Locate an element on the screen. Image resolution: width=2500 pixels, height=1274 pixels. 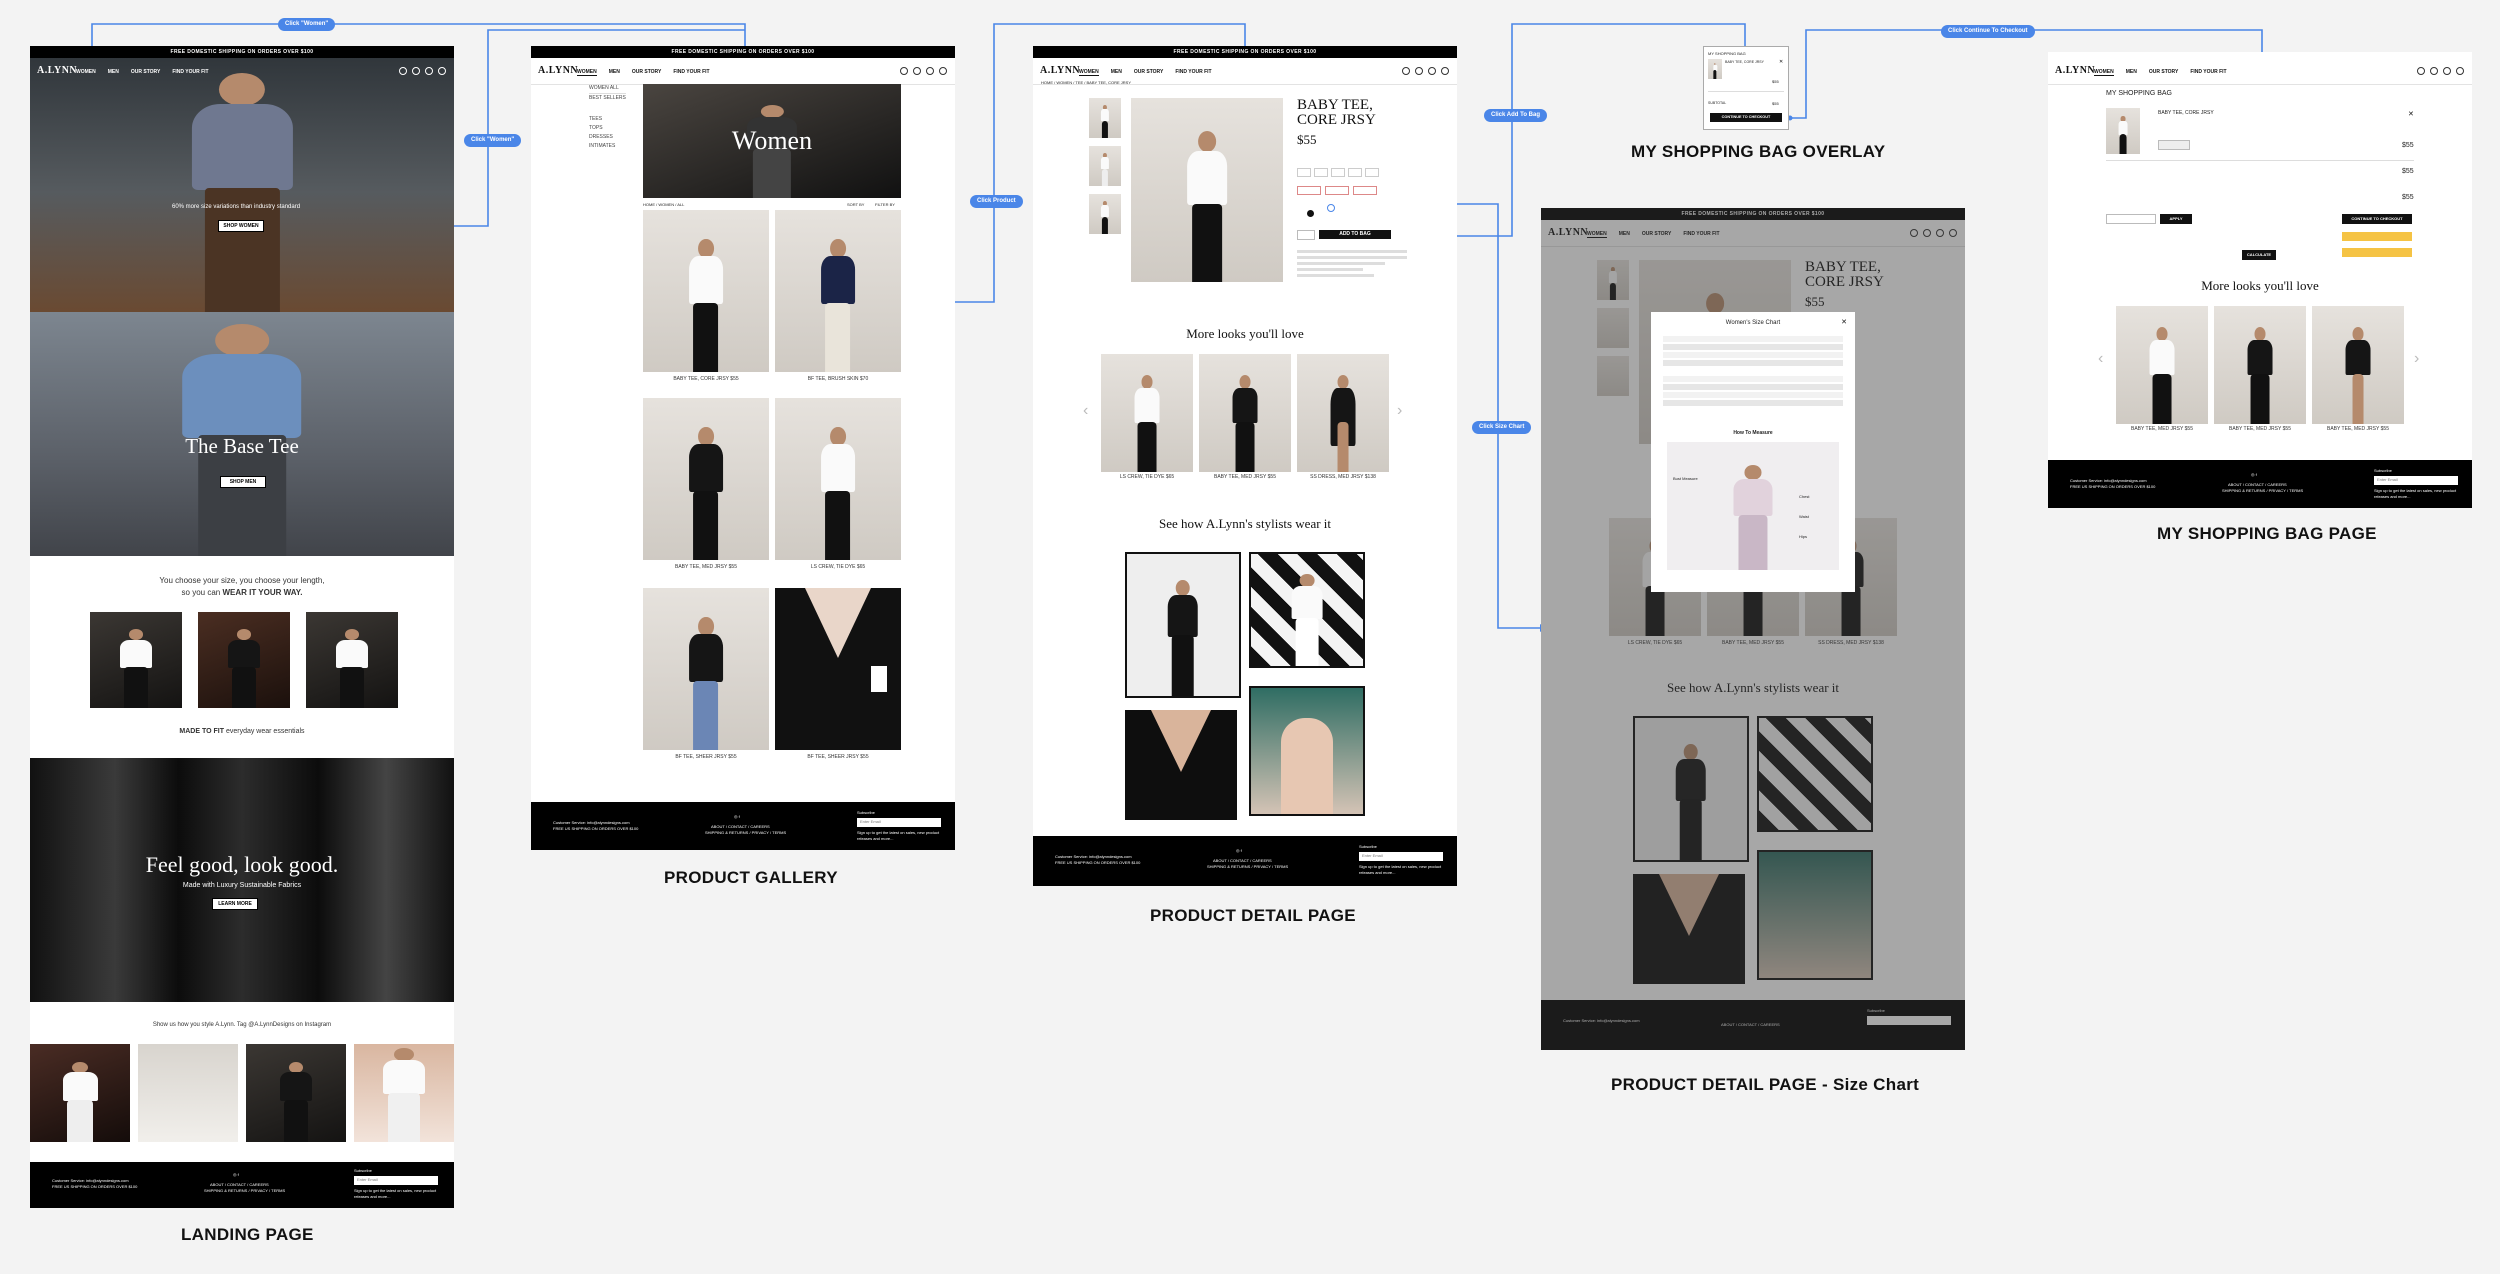
product-description is located at coordinates (1352, 263).